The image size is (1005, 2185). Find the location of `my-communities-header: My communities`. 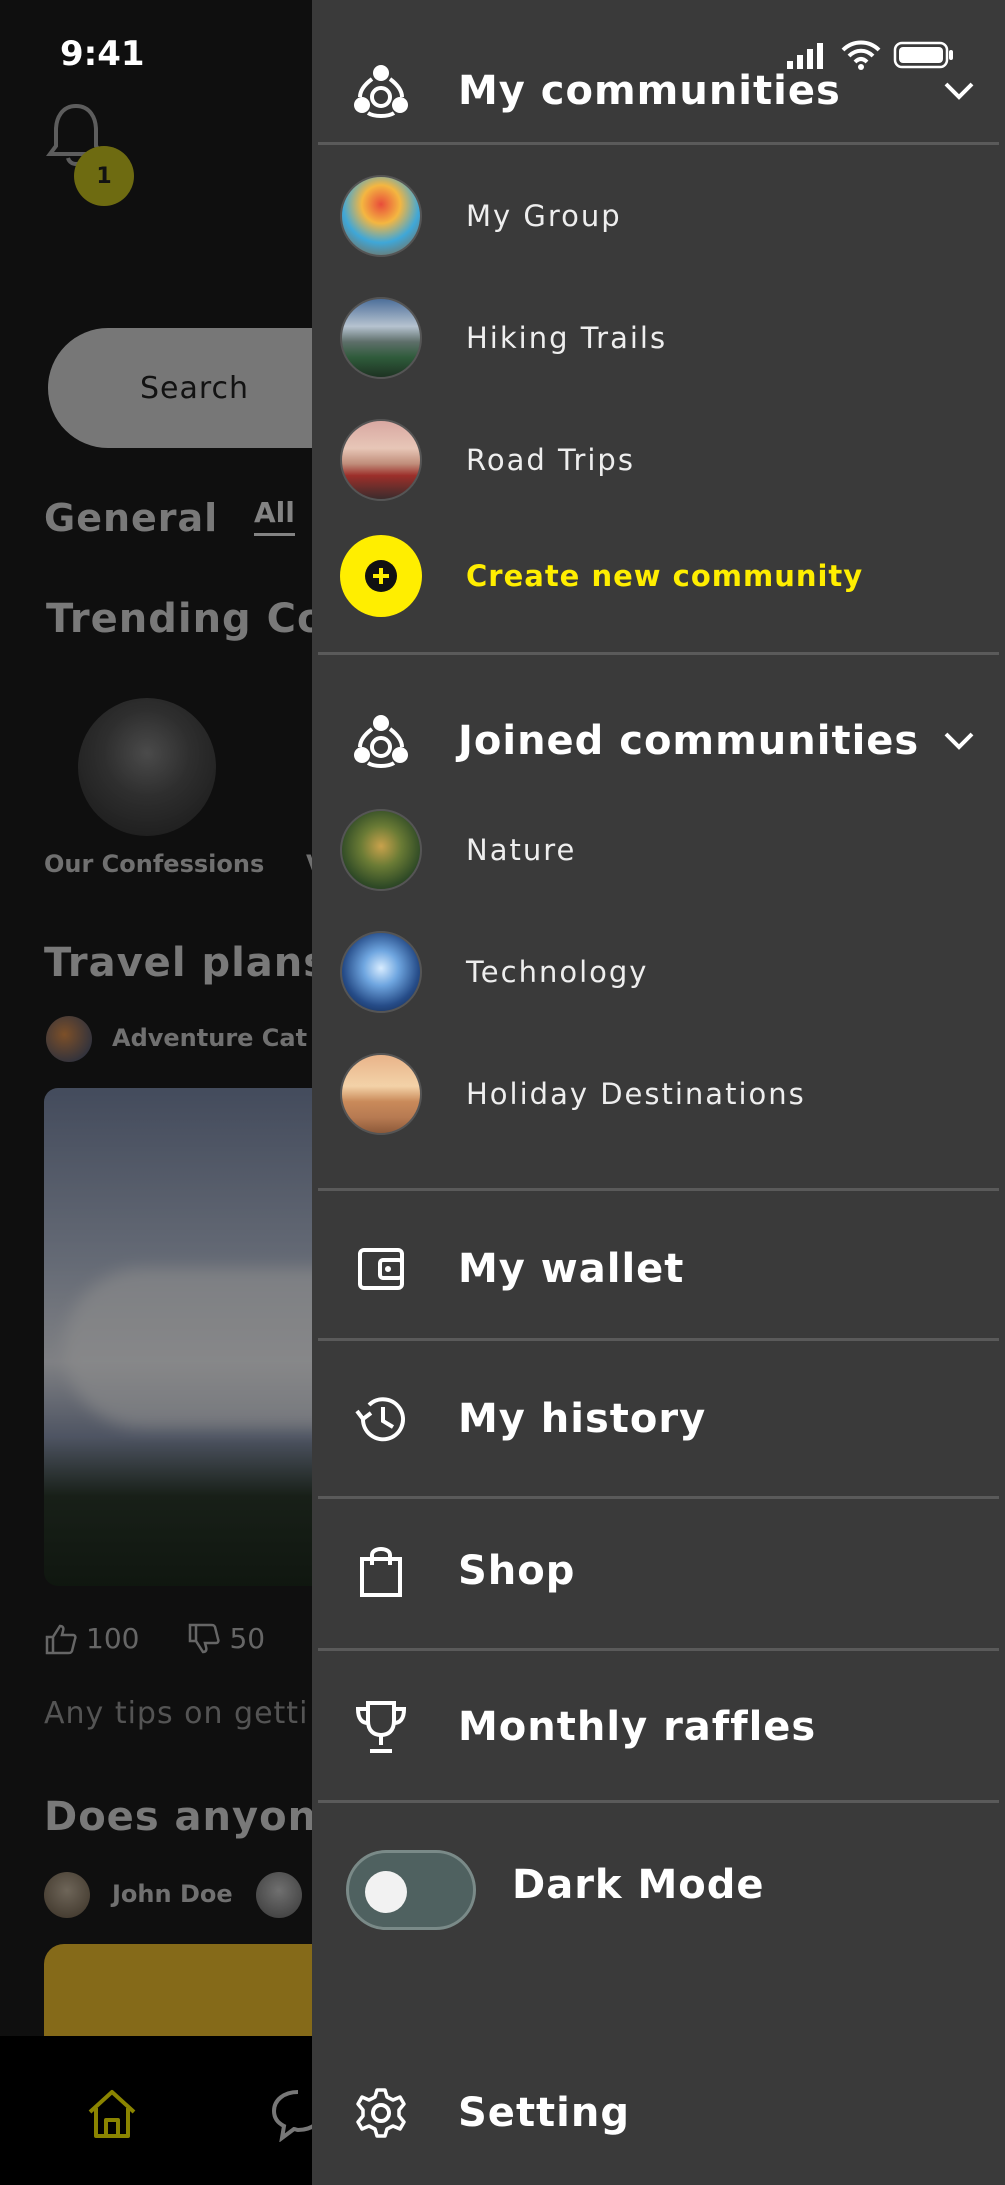

my-communities-header: My communities is located at coordinates (668, 91).